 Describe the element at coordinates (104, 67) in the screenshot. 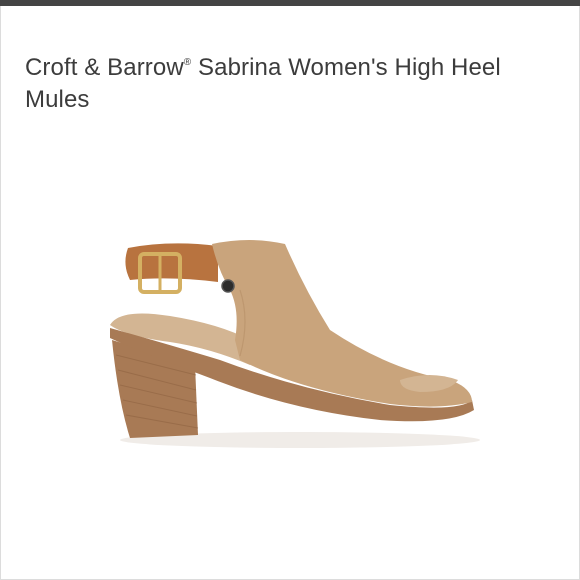

I see `product-title-brand: Croft & Barrow` at that location.